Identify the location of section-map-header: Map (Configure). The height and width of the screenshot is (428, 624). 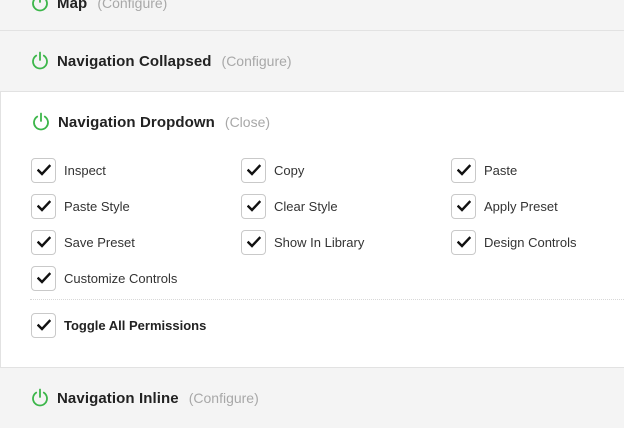
(98, 6).